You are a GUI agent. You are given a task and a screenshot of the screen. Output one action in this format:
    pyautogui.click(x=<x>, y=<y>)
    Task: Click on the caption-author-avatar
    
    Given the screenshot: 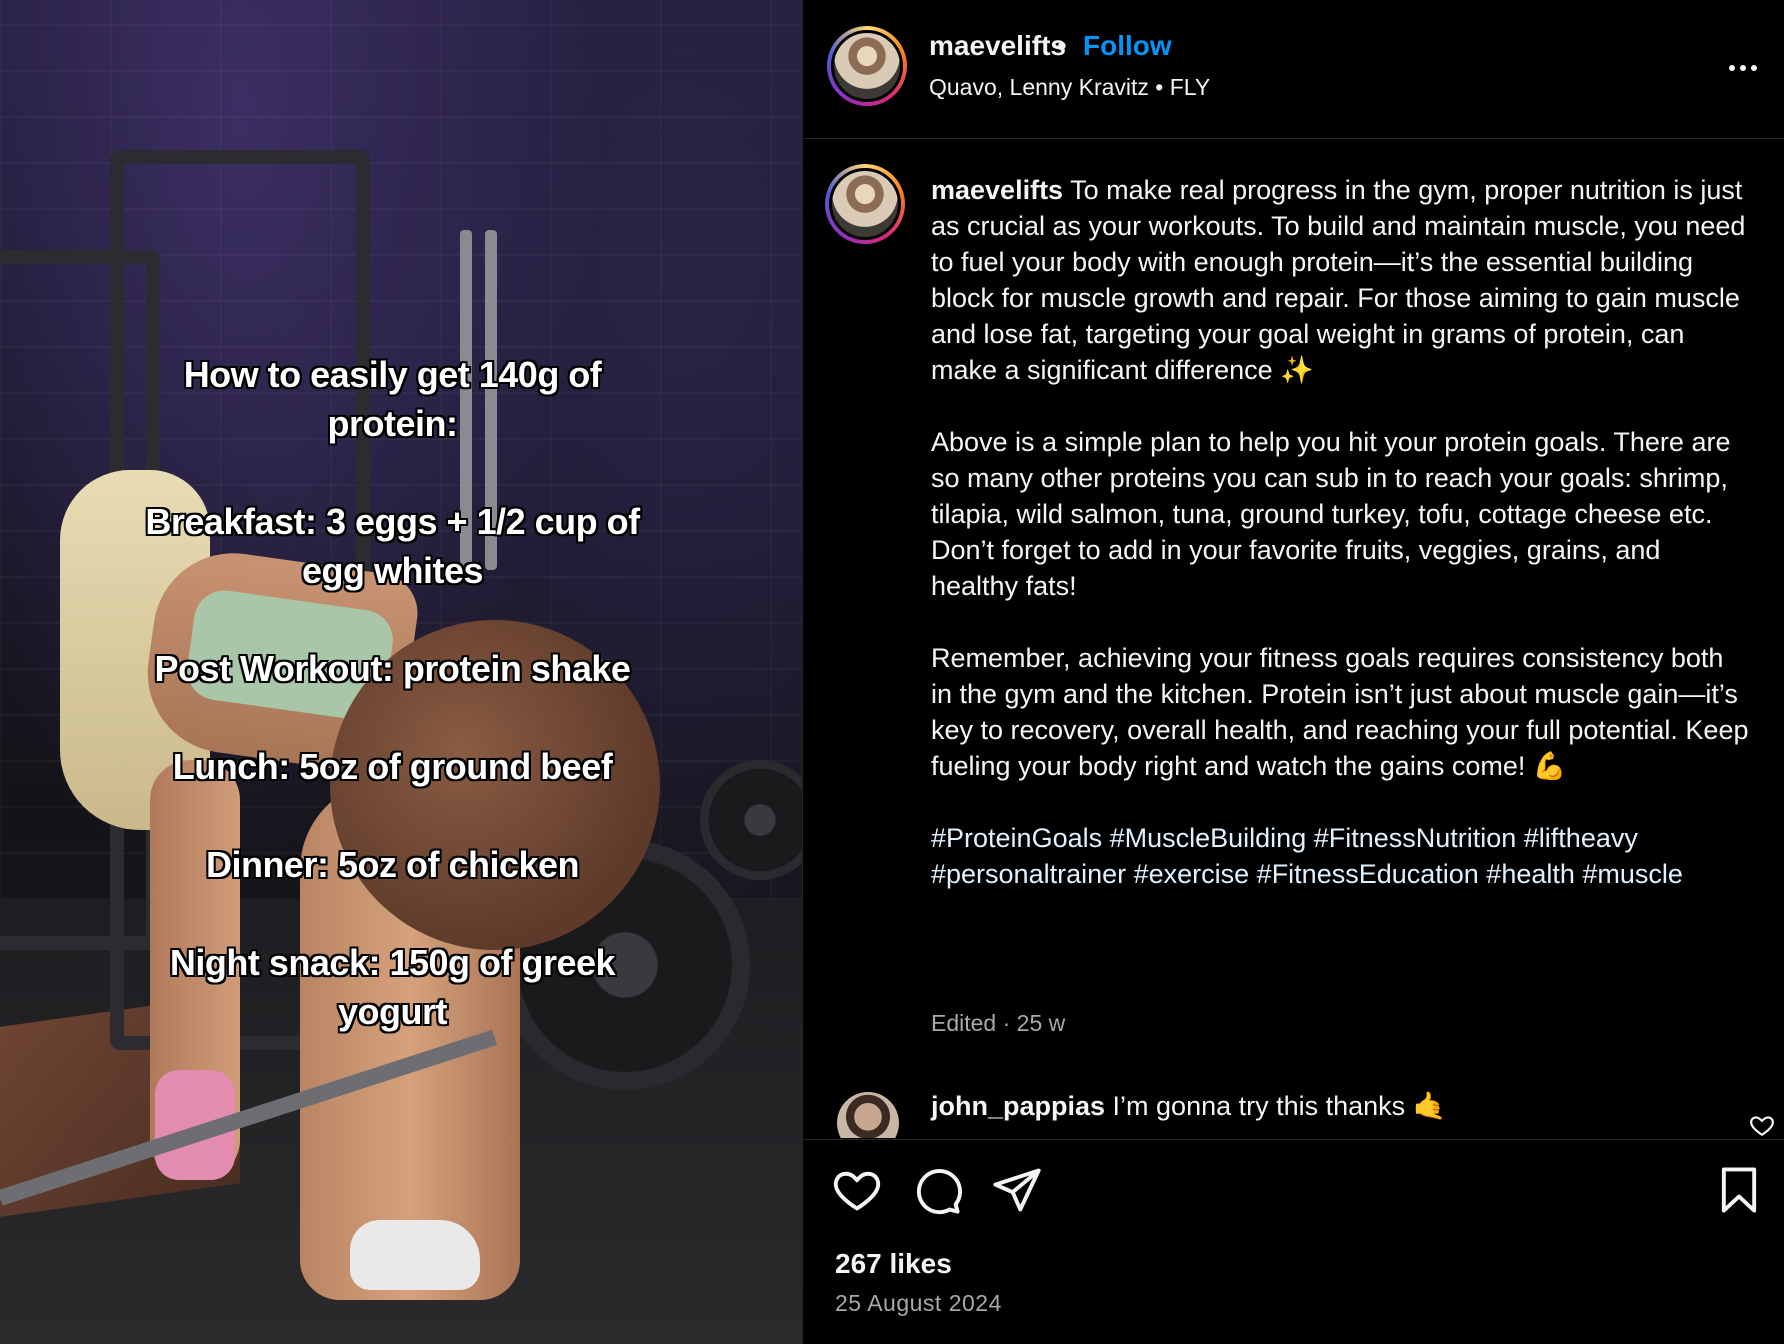 What is the action you would take?
    pyautogui.click(x=865, y=204)
    